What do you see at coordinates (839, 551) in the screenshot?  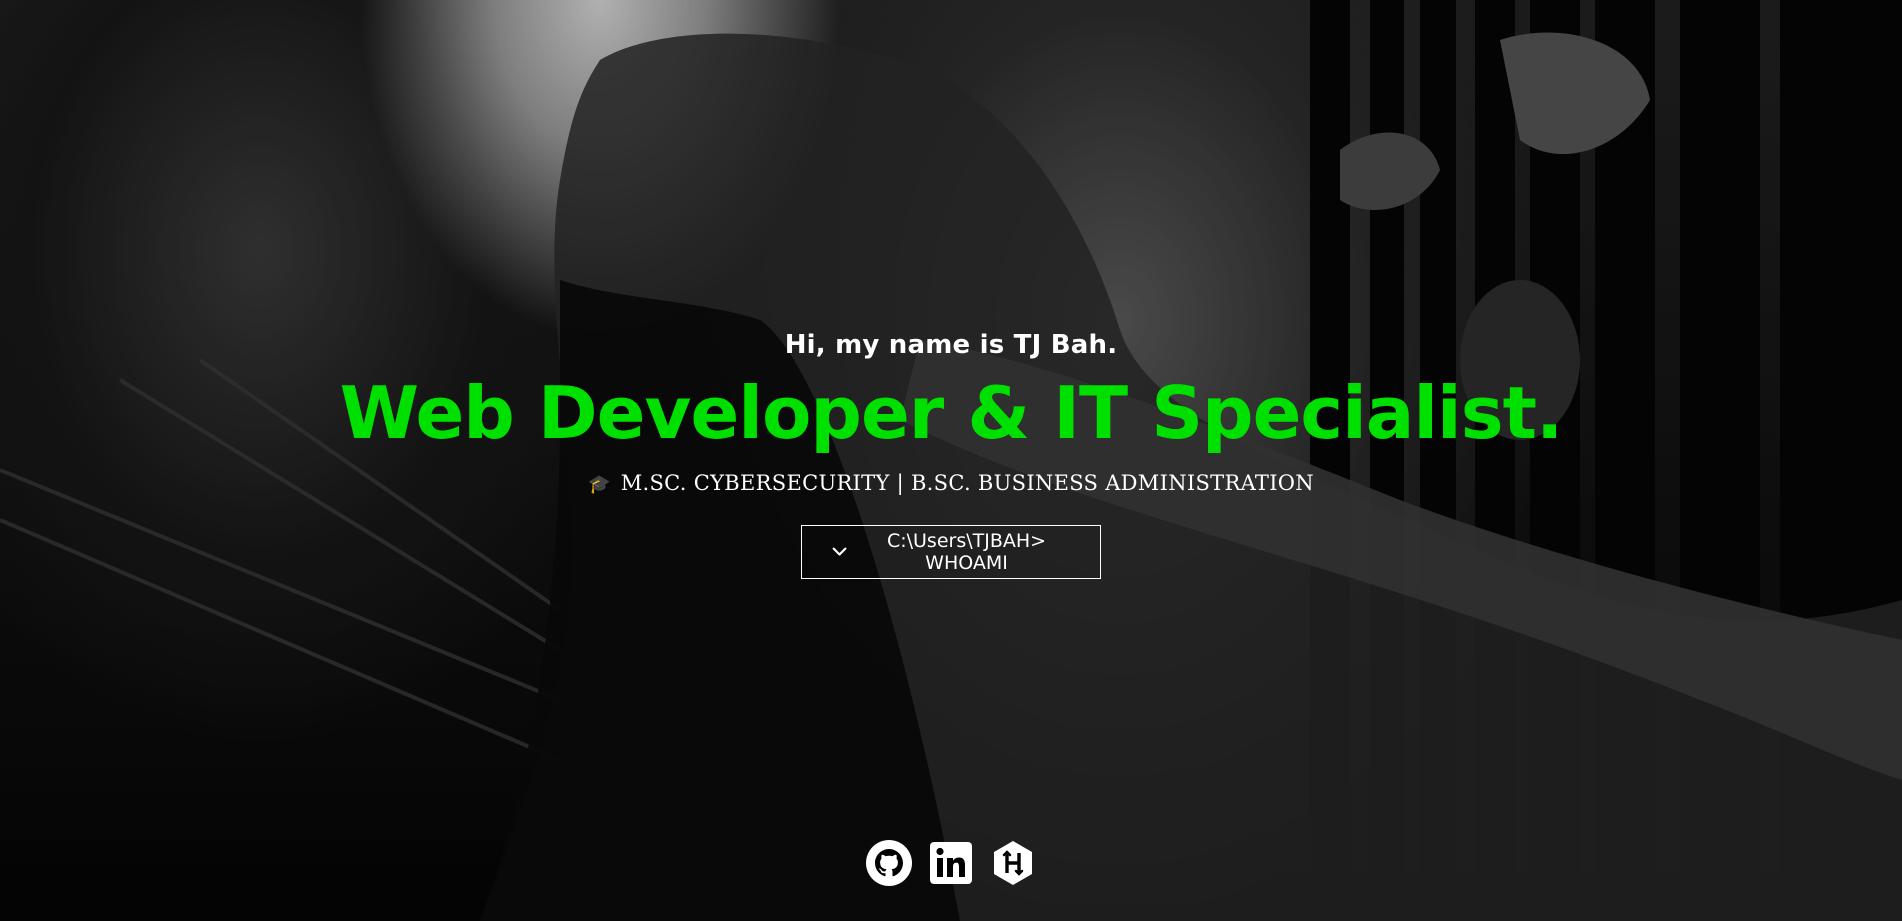 I see `chevron-down-icon` at bounding box center [839, 551].